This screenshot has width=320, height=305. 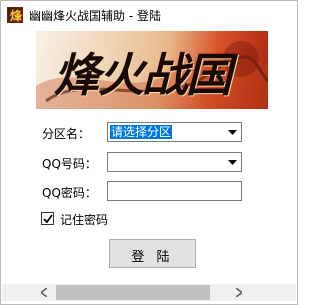 I want to click on zone-label: 分区名：, so click(x=66, y=134).